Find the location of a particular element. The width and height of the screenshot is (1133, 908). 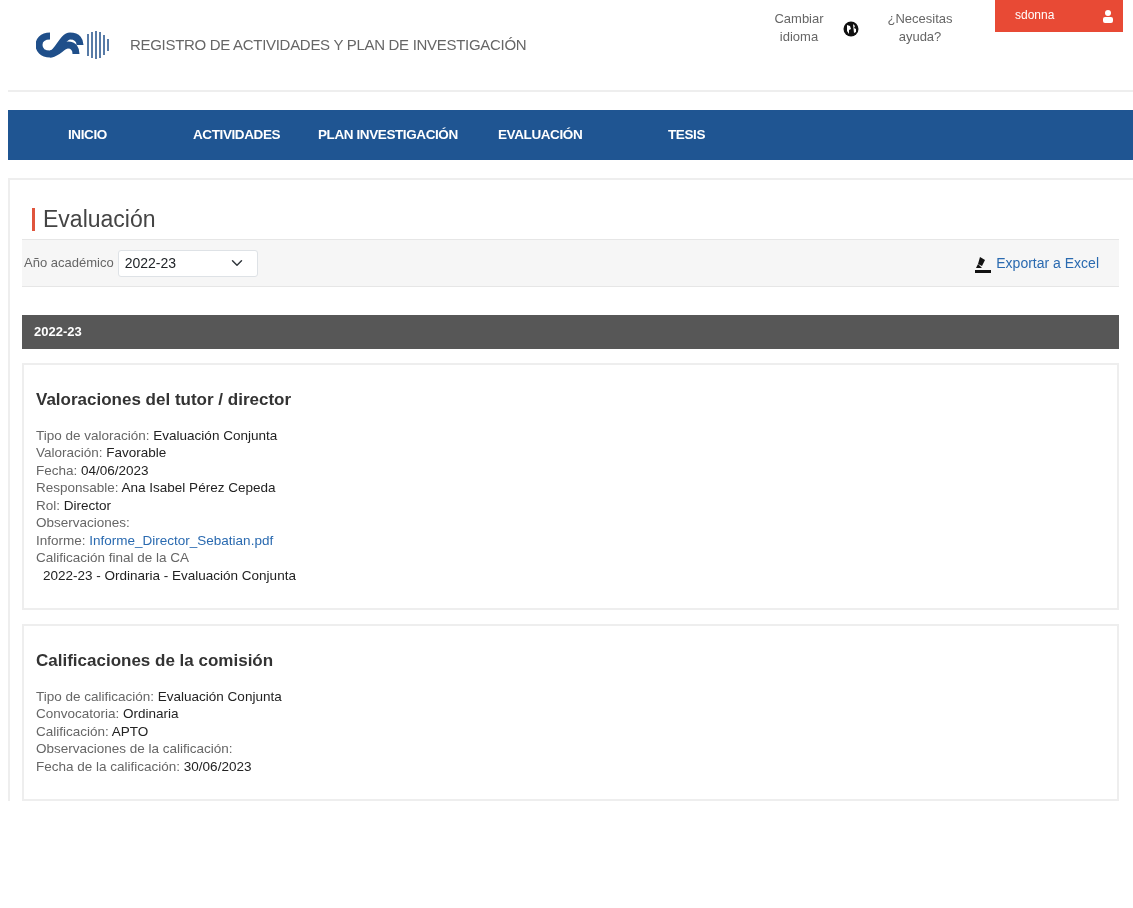

field-value: Favorable is located at coordinates (136, 452).